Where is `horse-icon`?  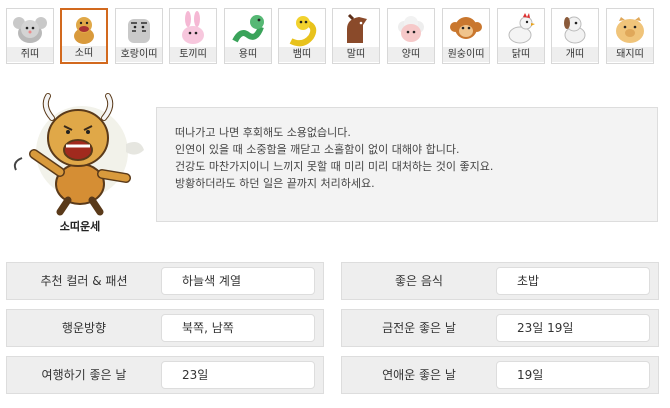
horse-icon is located at coordinates (356, 29).